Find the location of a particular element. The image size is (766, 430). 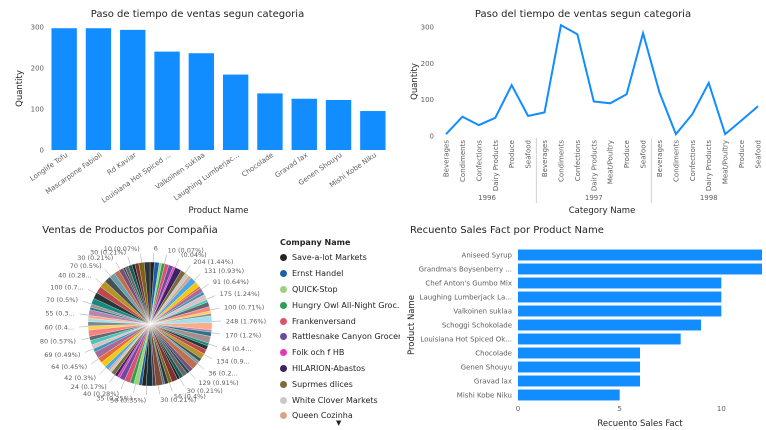

x-tick-label: Seafood is located at coordinates (644, 154).